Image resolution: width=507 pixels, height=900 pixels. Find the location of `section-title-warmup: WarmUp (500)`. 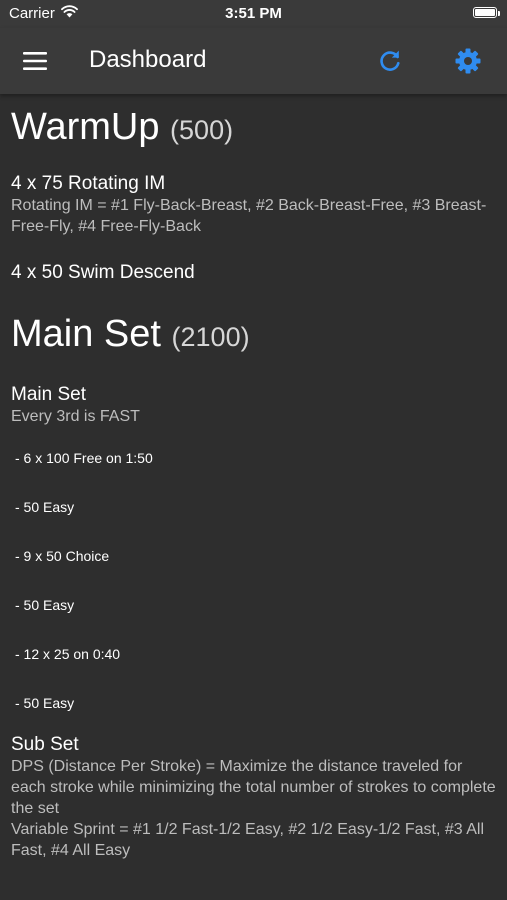

section-title-warmup: WarmUp (500) is located at coordinates (254, 128).